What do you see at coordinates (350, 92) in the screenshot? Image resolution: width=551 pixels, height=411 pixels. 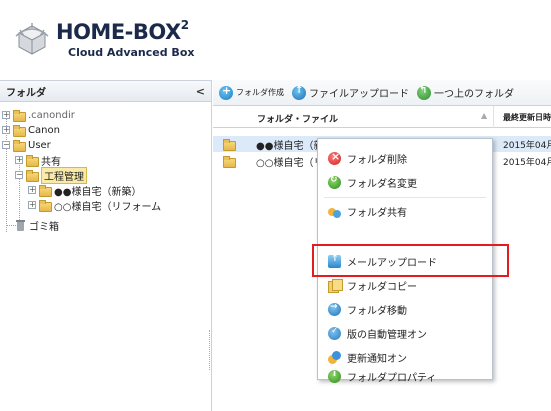 I see `file-upload-button: ファイルアップロード` at bounding box center [350, 92].